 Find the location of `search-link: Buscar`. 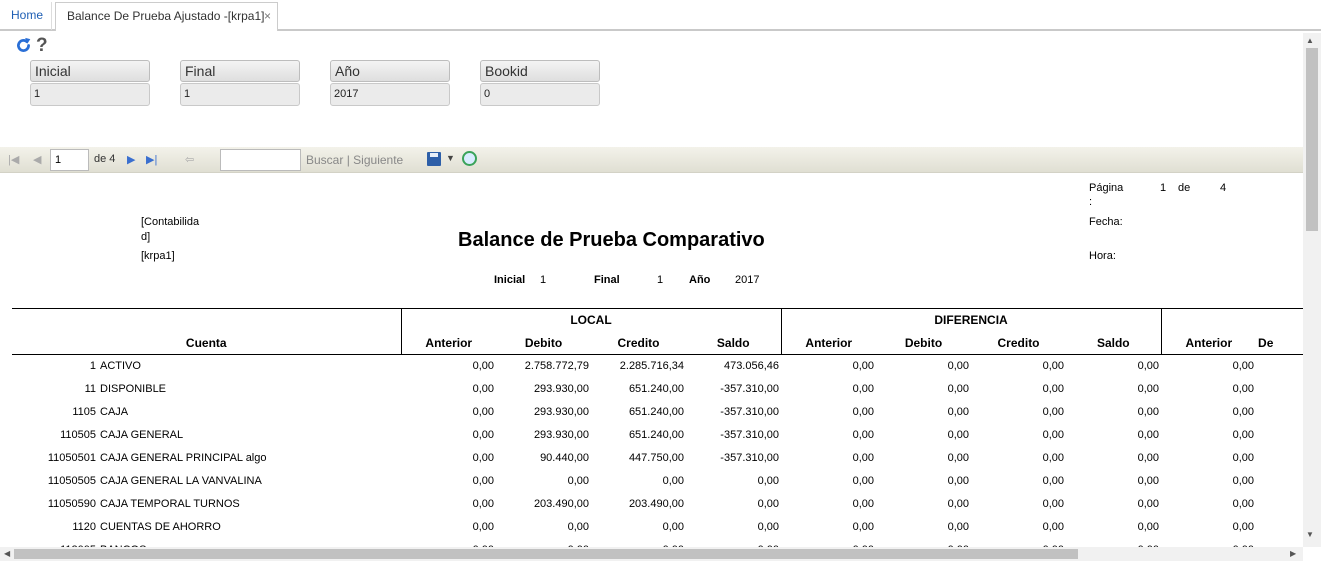

search-link: Buscar is located at coordinates (324, 160).